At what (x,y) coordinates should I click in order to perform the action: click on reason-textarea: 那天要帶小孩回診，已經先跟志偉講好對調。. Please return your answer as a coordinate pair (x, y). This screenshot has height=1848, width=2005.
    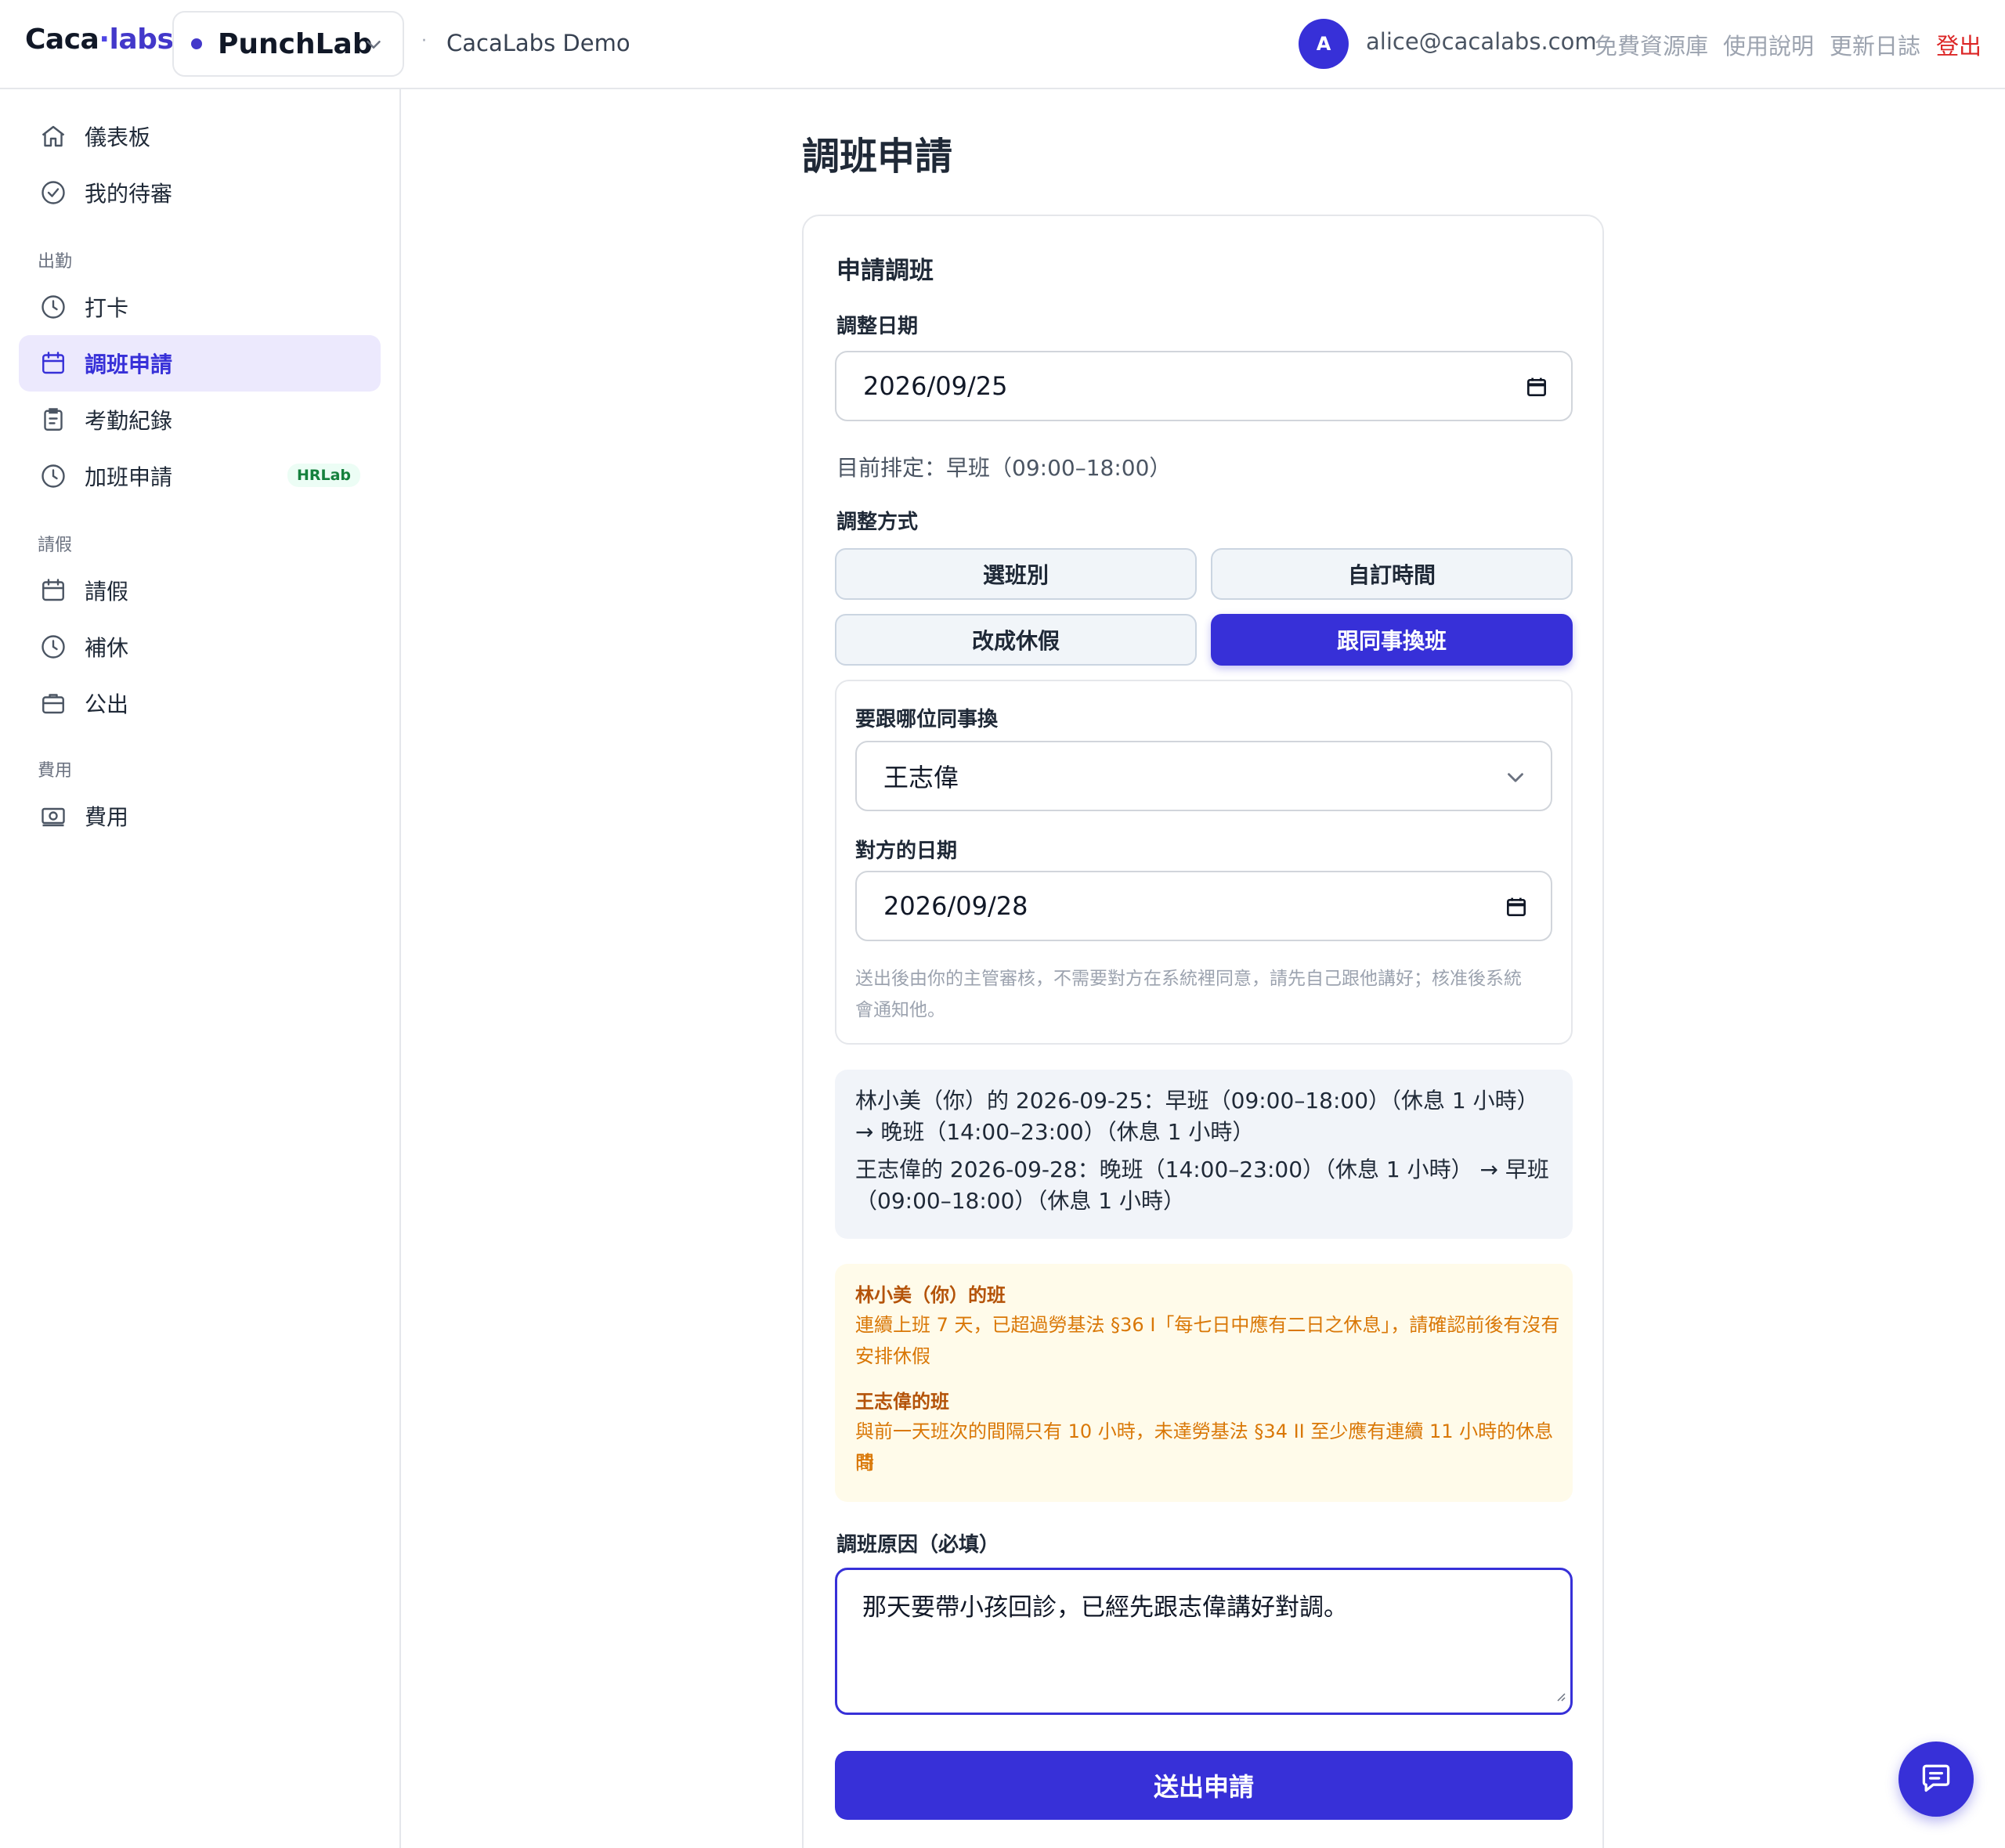
    Looking at the image, I should click on (1204, 1641).